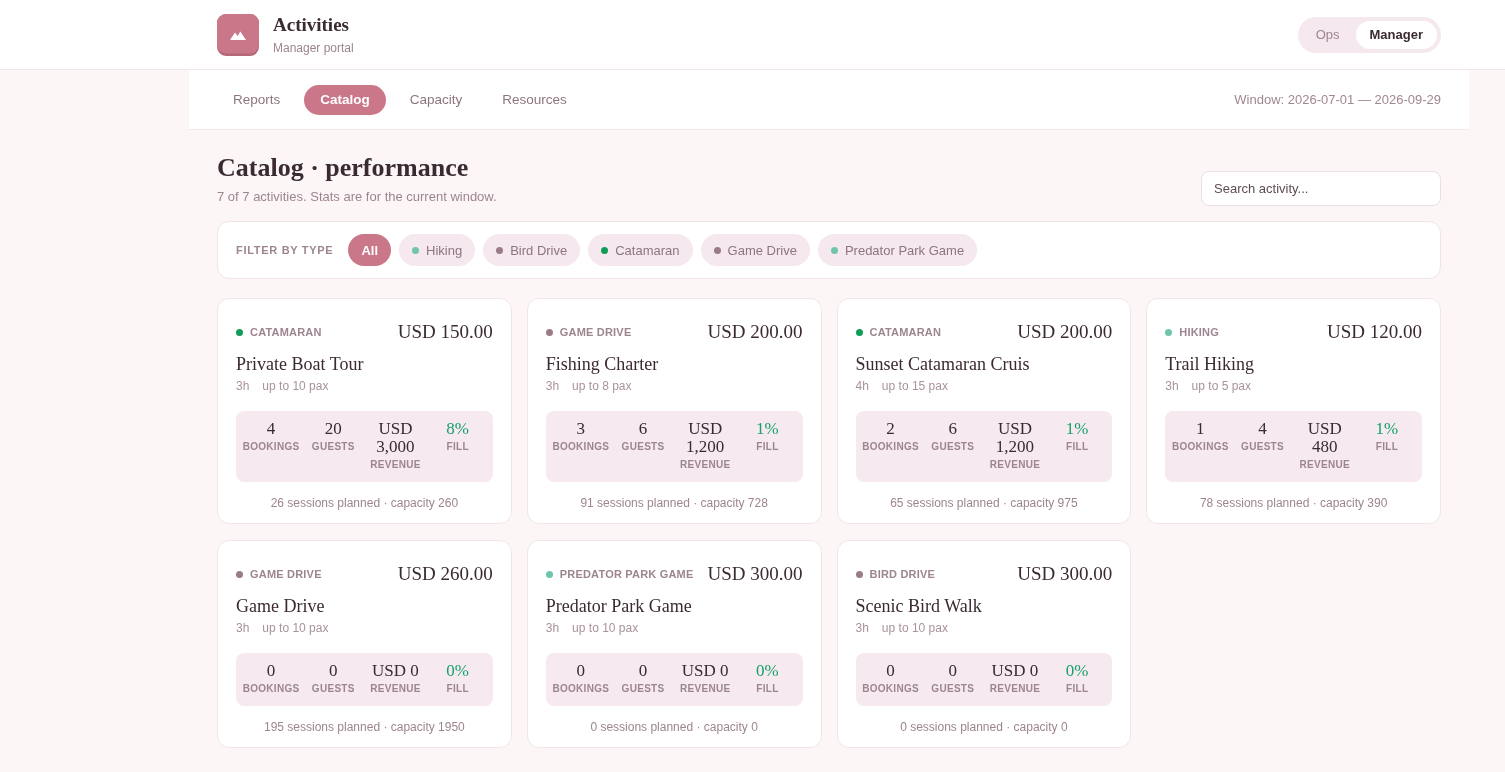  Describe the element at coordinates (445, 332) in the screenshot. I see `price-text: USD 150.00` at that location.